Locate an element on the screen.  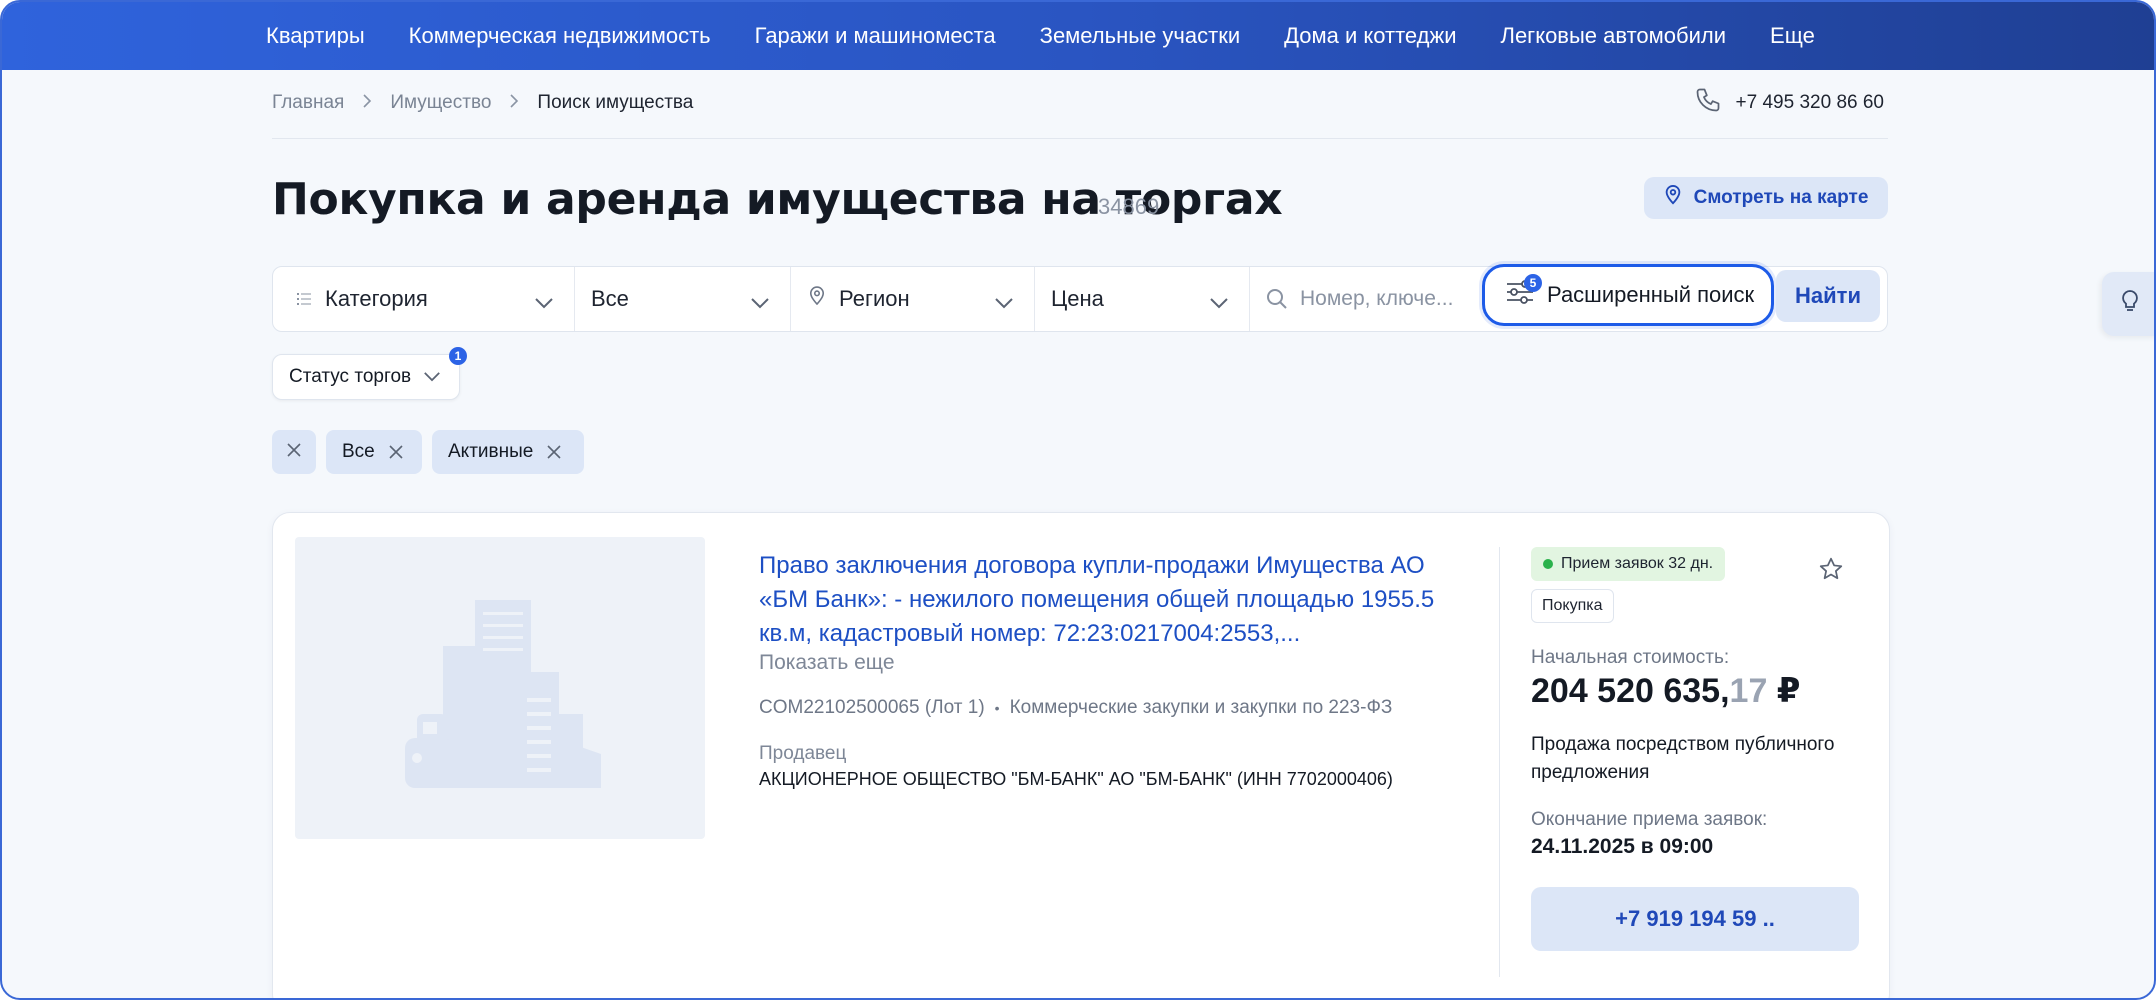
contact-phone: +7 495 320 86 60 is located at coordinates (1789, 103).